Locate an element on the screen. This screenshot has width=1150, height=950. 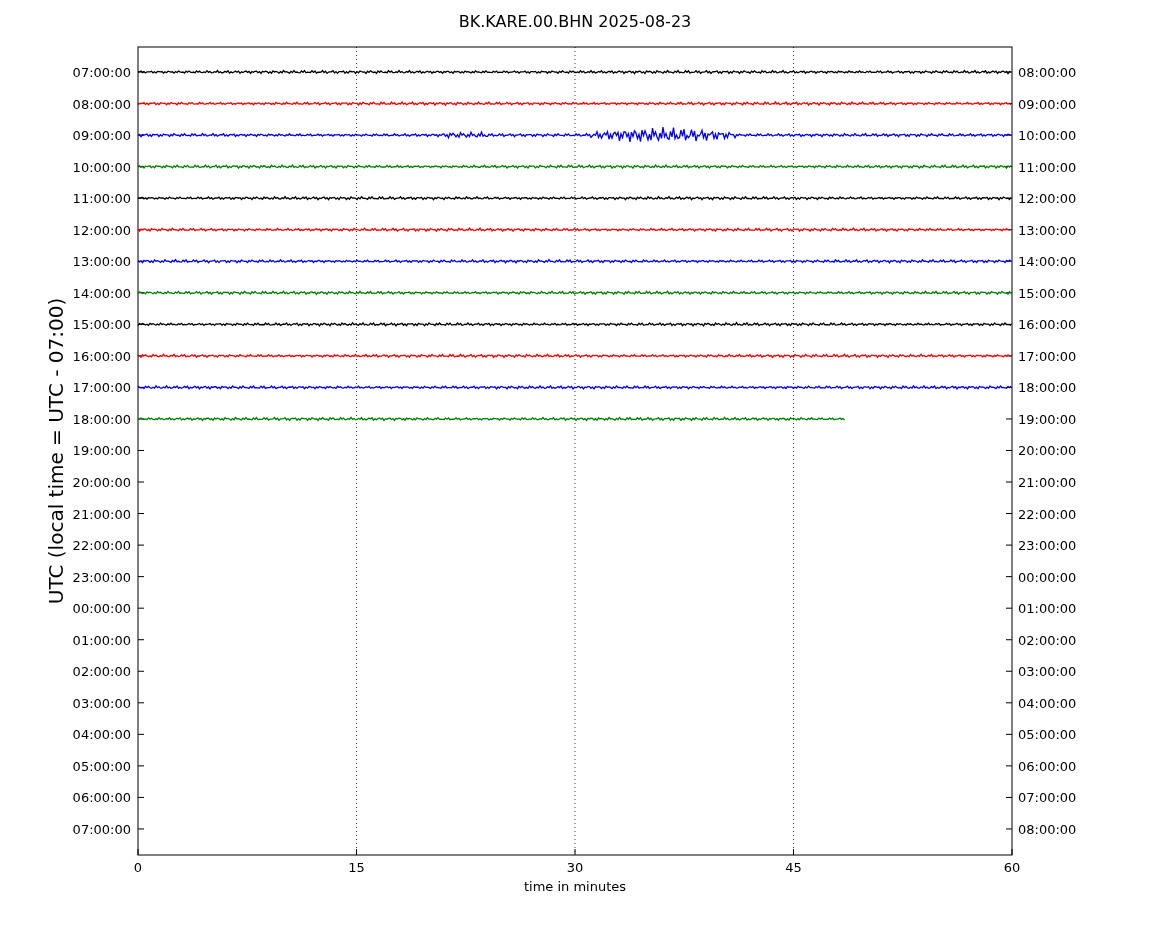
x-tick-label: 15 is located at coordinates (356, 867).